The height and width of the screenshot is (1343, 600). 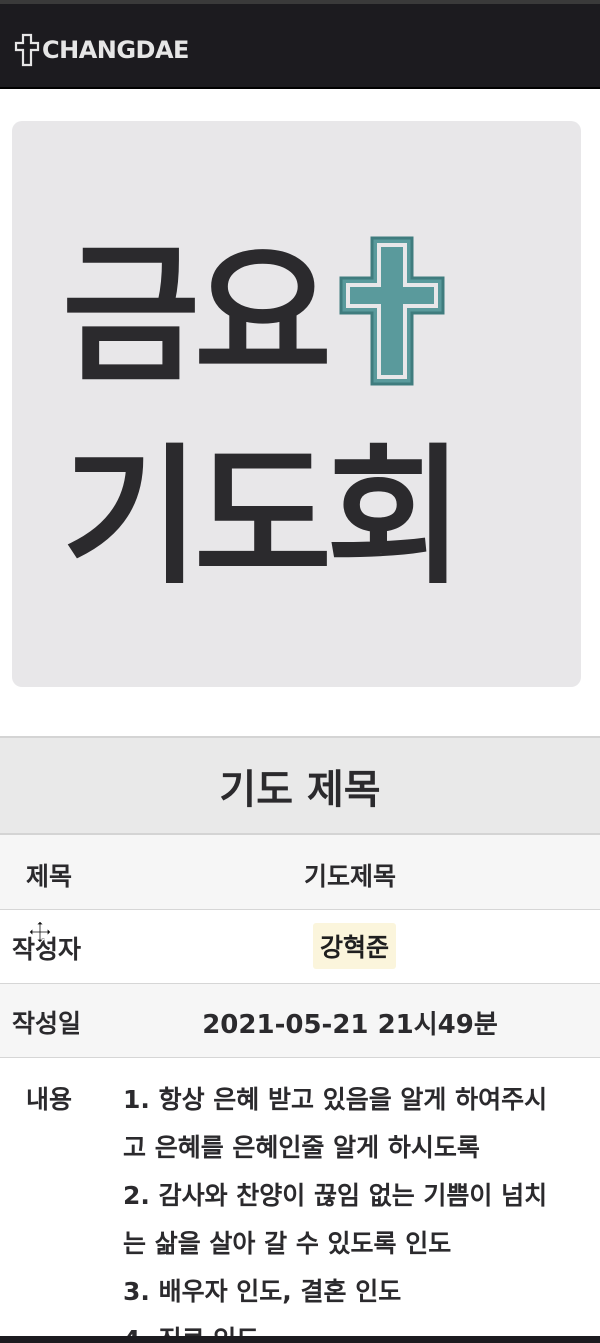 I want to click on brand-text: CHANGDAE, so click(x=115, y=50).